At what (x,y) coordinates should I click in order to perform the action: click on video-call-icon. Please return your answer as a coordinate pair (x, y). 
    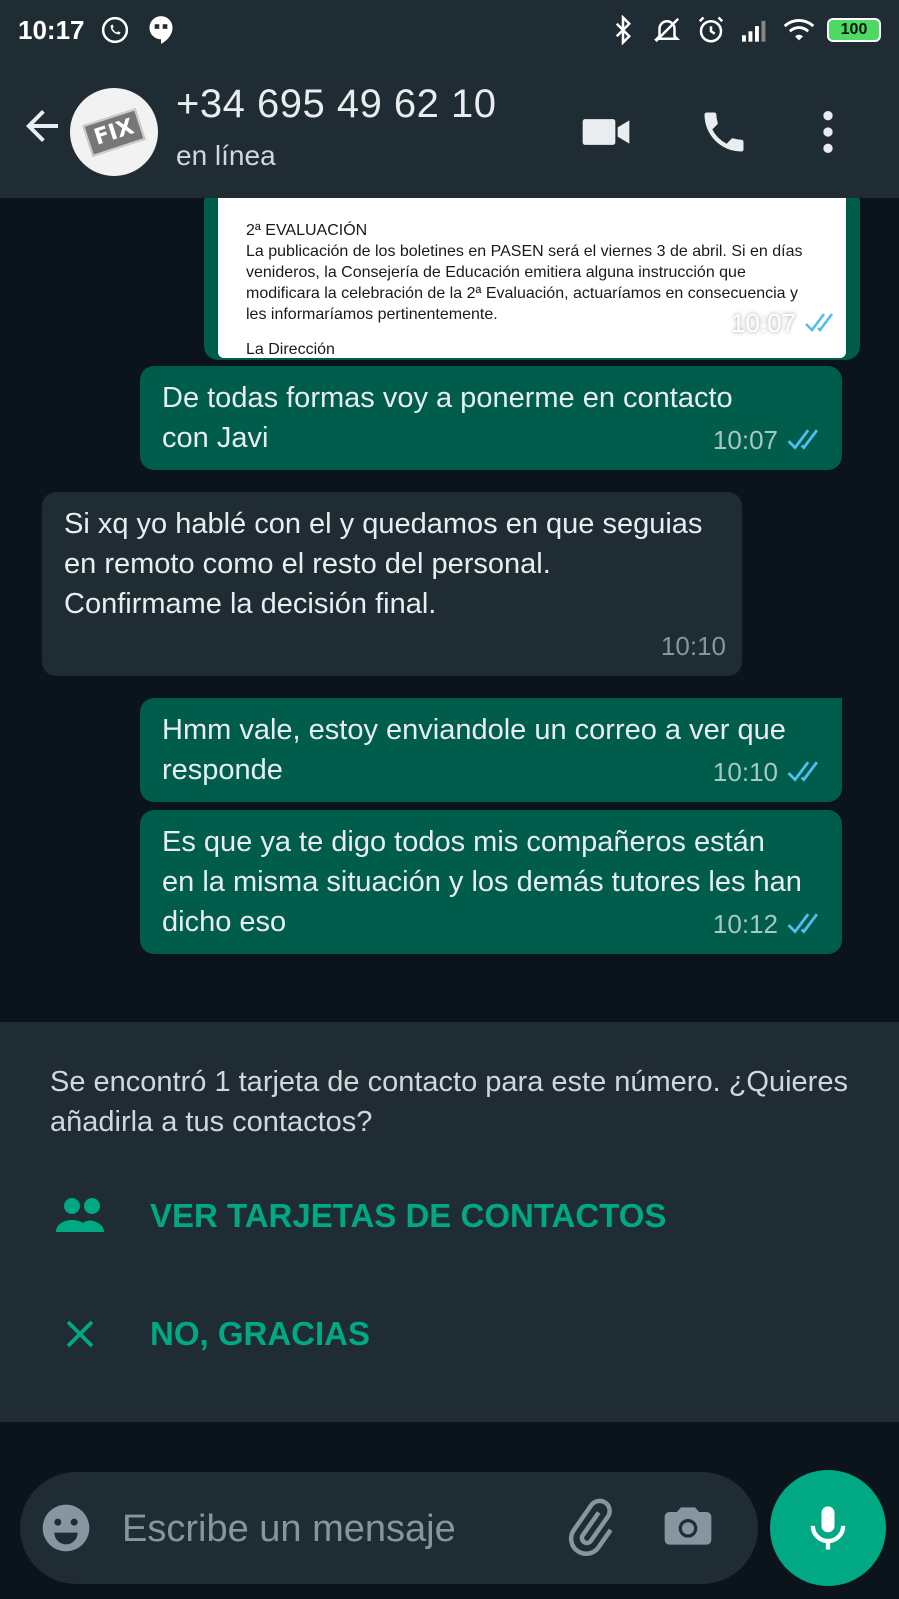
    Looking at the image, I should click on (606, 132).